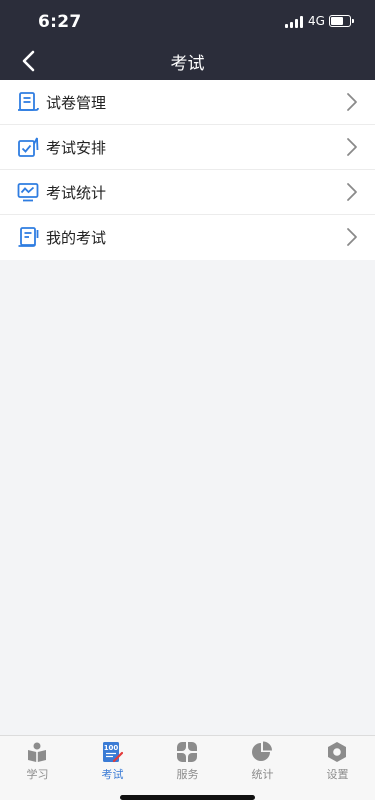 This screenshot has width=375, height=800. I want to click on tab-service: 服务, so click(187, 761).